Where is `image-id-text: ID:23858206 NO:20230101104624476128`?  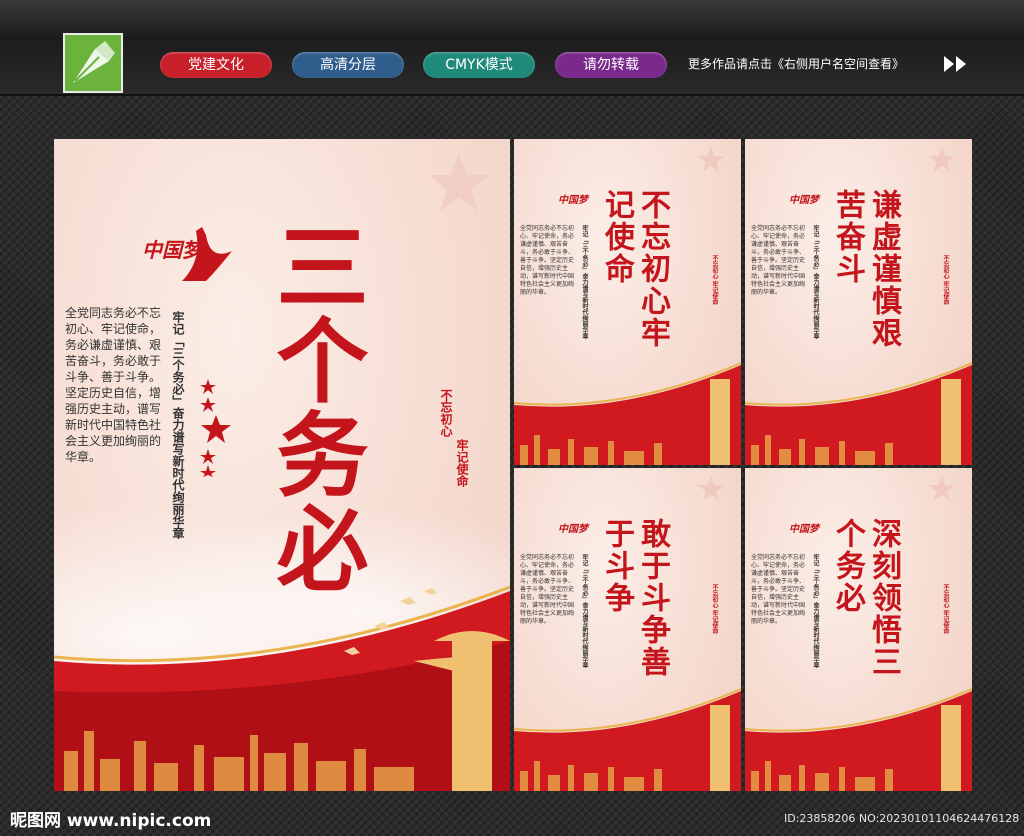
image-id-text: ID:23858206 NO:20230101104624476128 is located at coordinates (902, 818).